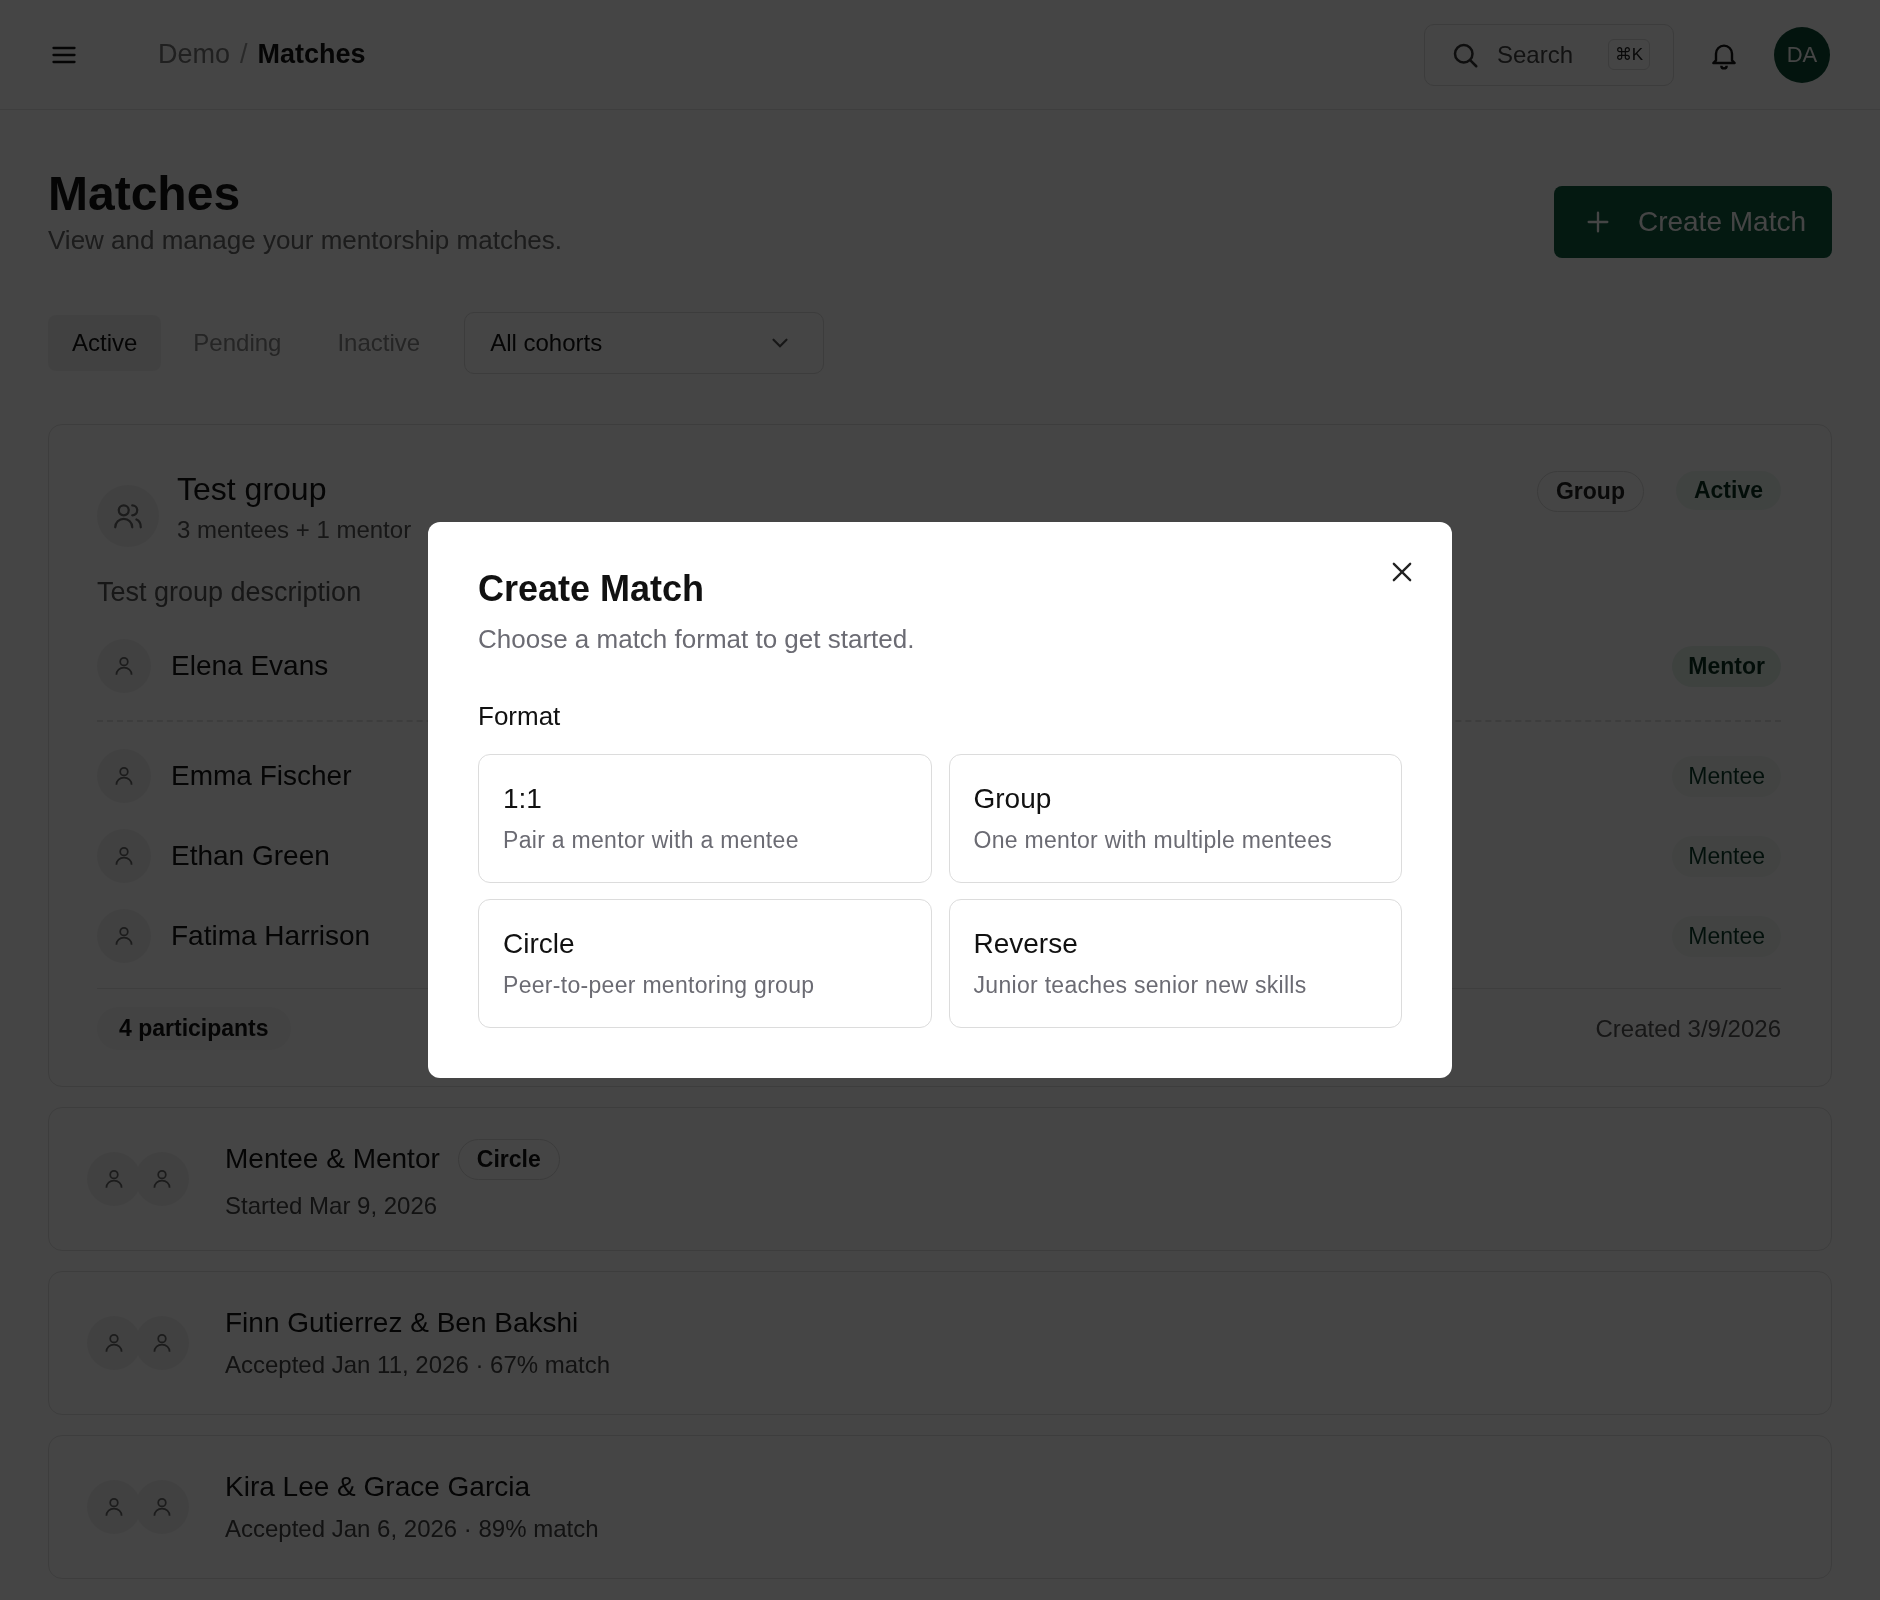 The image size is (1880, 1600). I want to click on breadcrumb-link: Matches, so click(311, 54).